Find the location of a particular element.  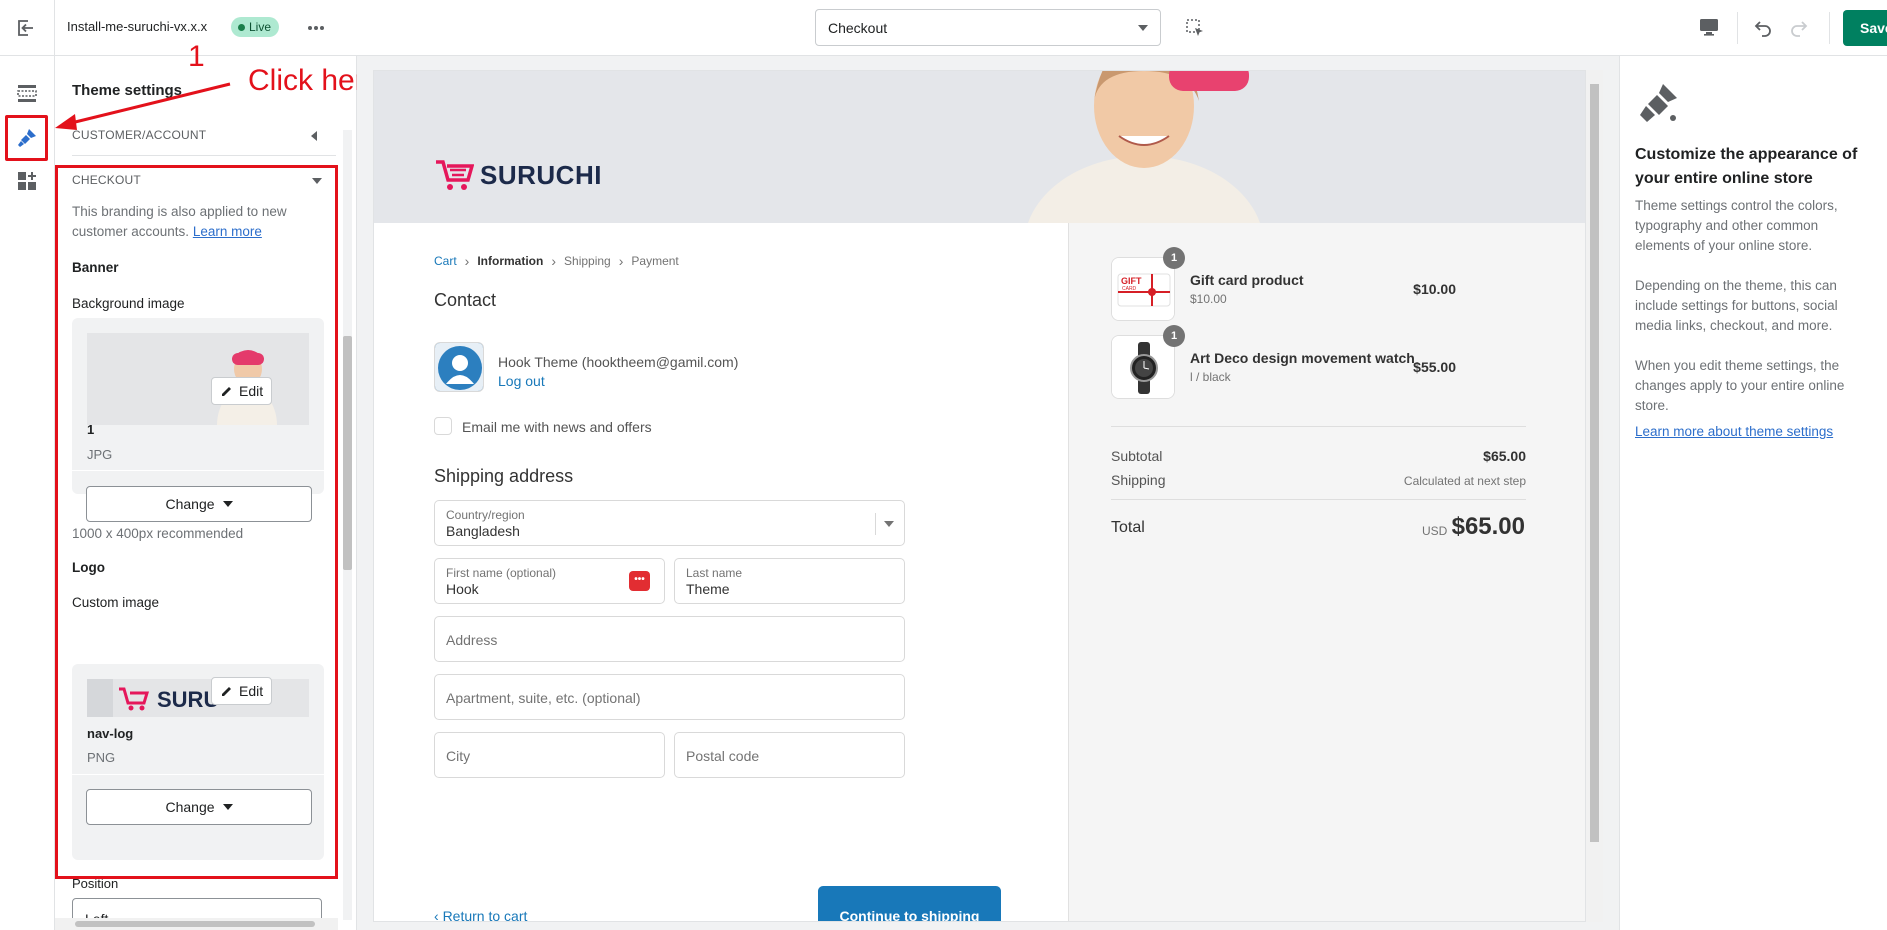

total-label: Total is located at coordinates (1128, 527).